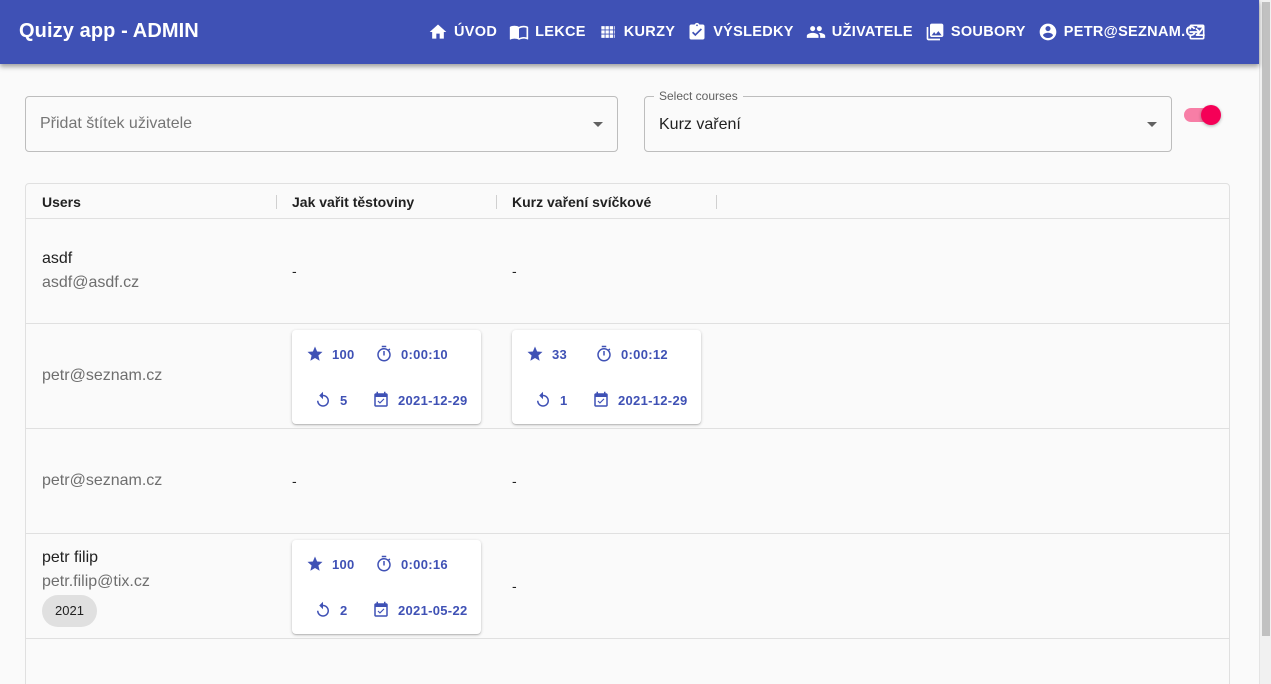  I want to click on attempts-value: 1, so click(564, 400).